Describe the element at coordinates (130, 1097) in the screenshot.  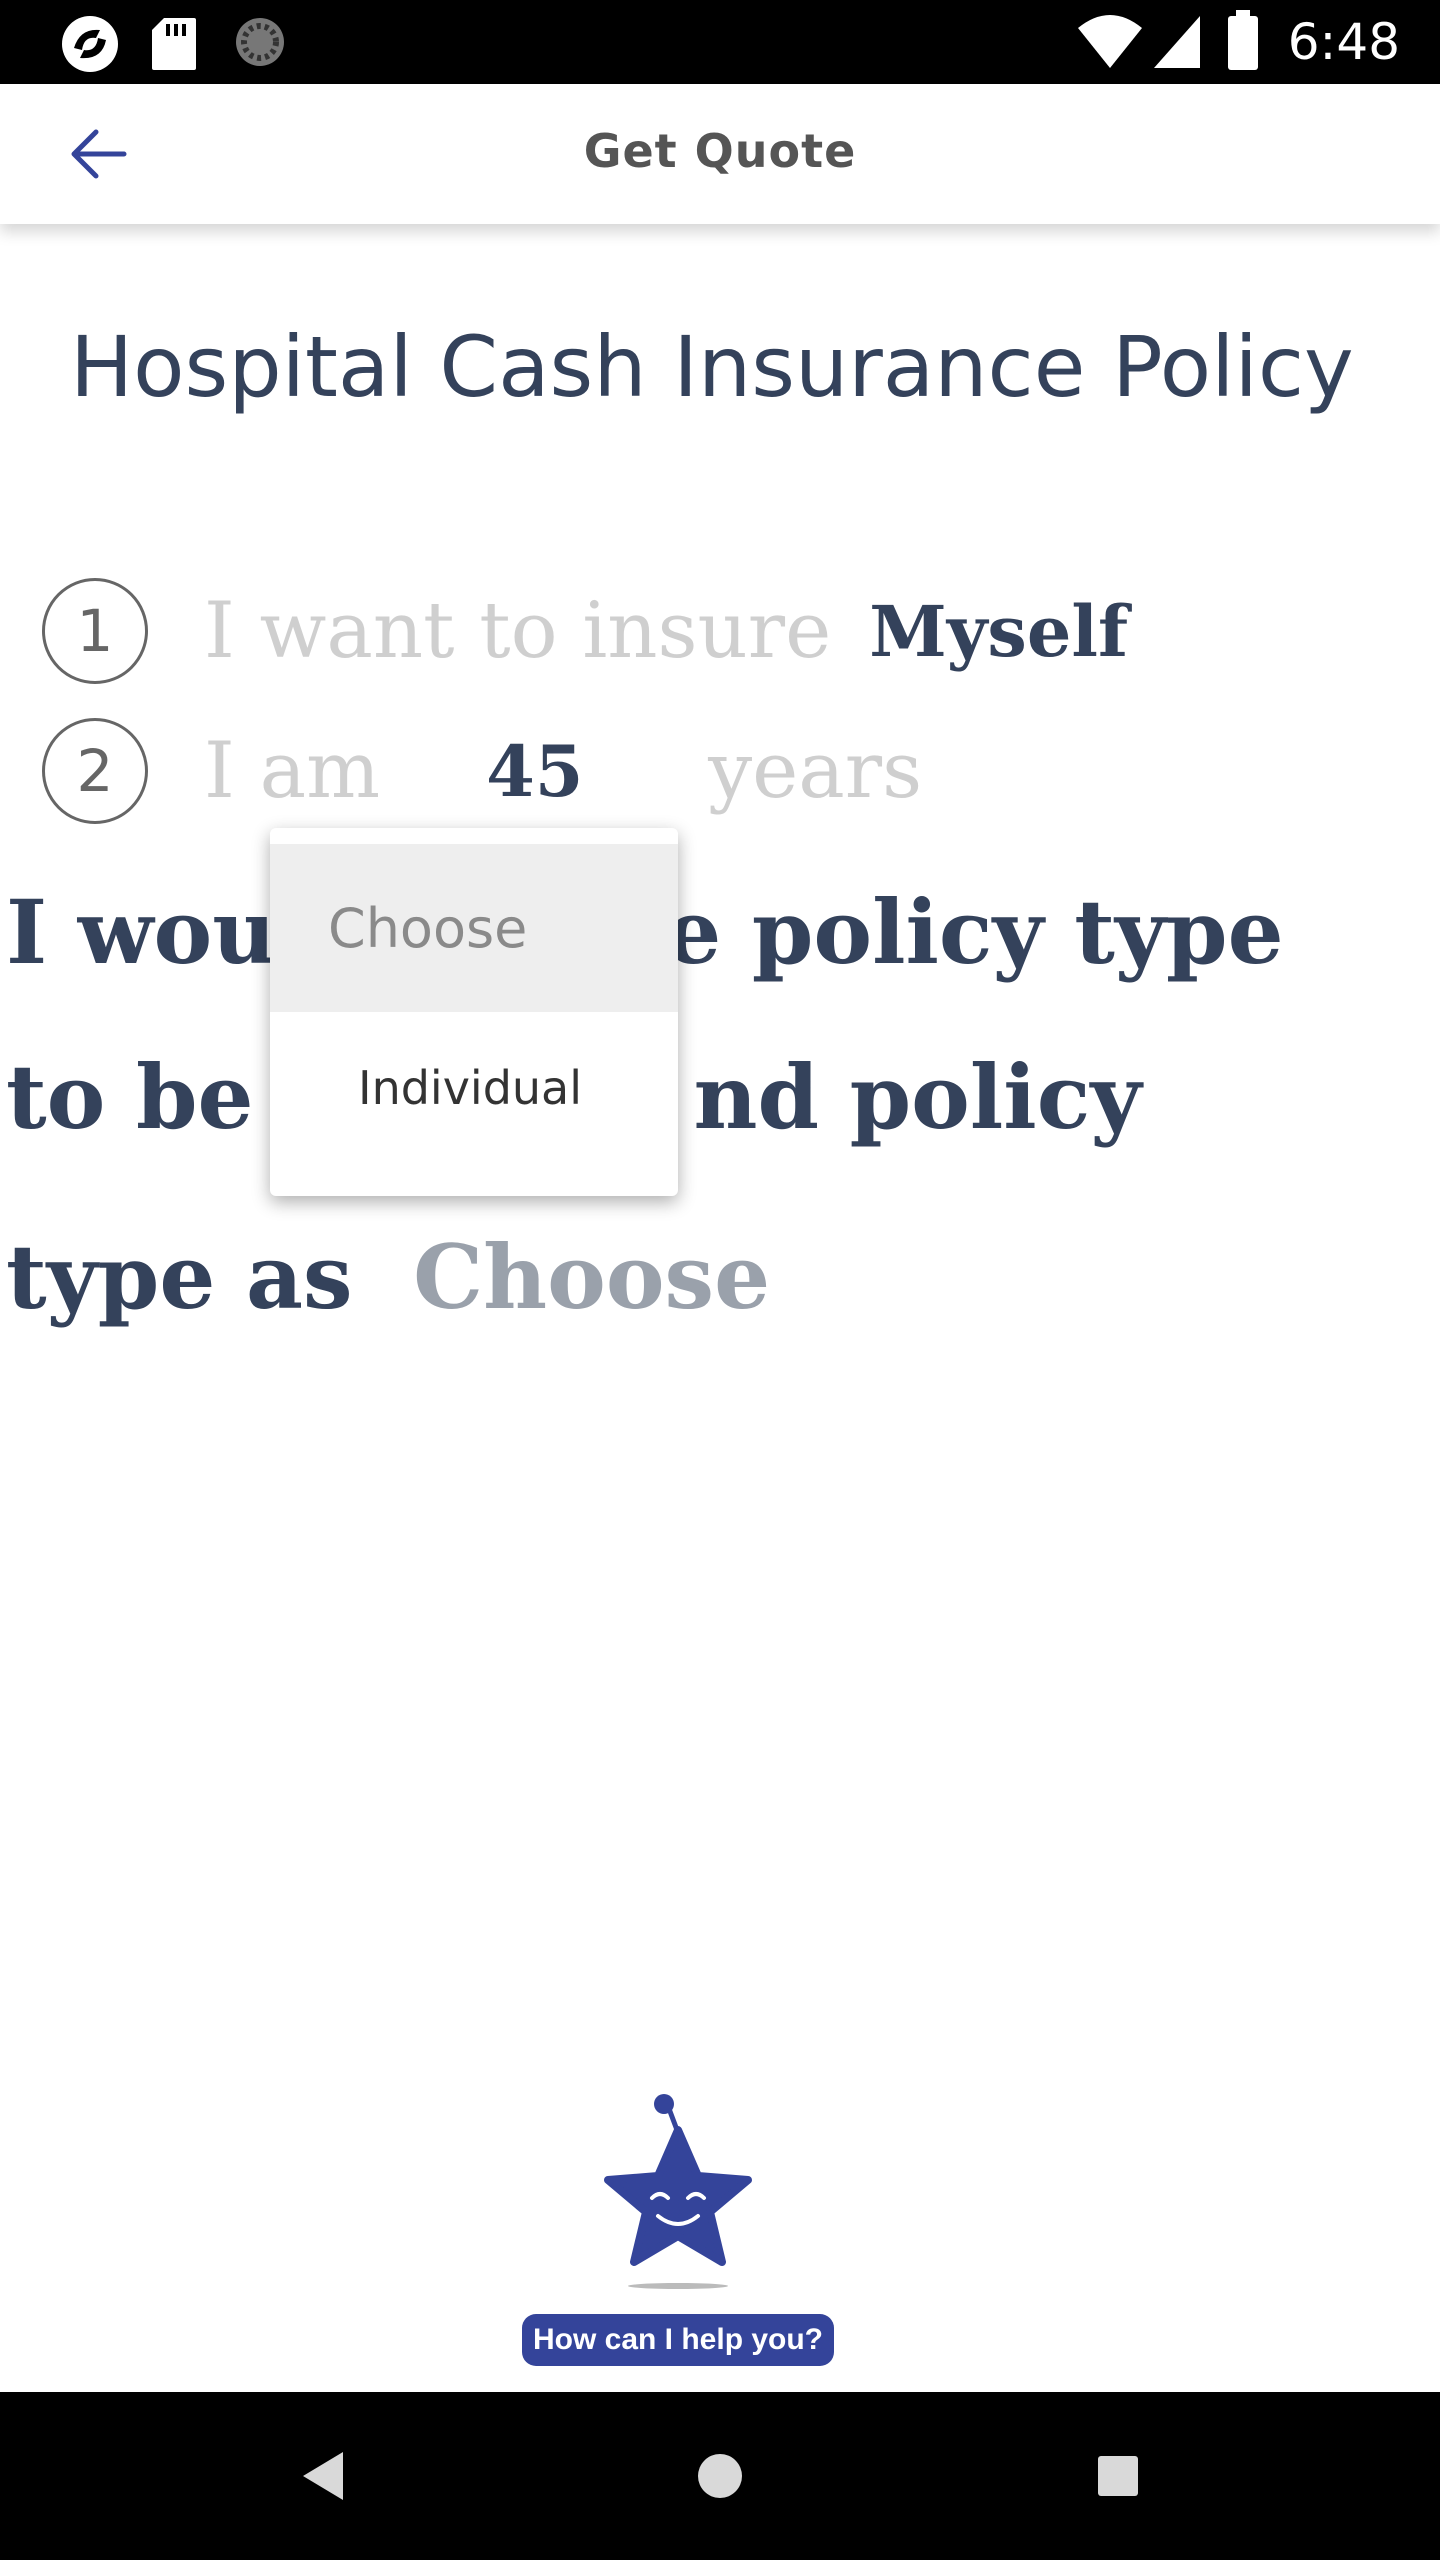
I see `policy-sentence-fragment: to be` at that location.